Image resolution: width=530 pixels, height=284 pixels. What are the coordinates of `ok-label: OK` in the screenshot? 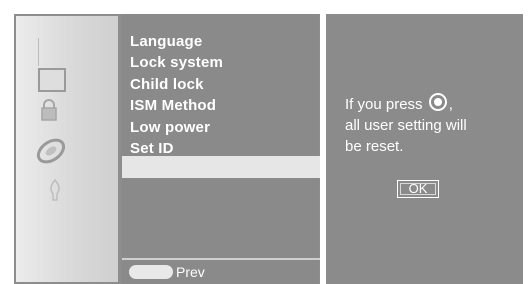 It's located at (418, 188).